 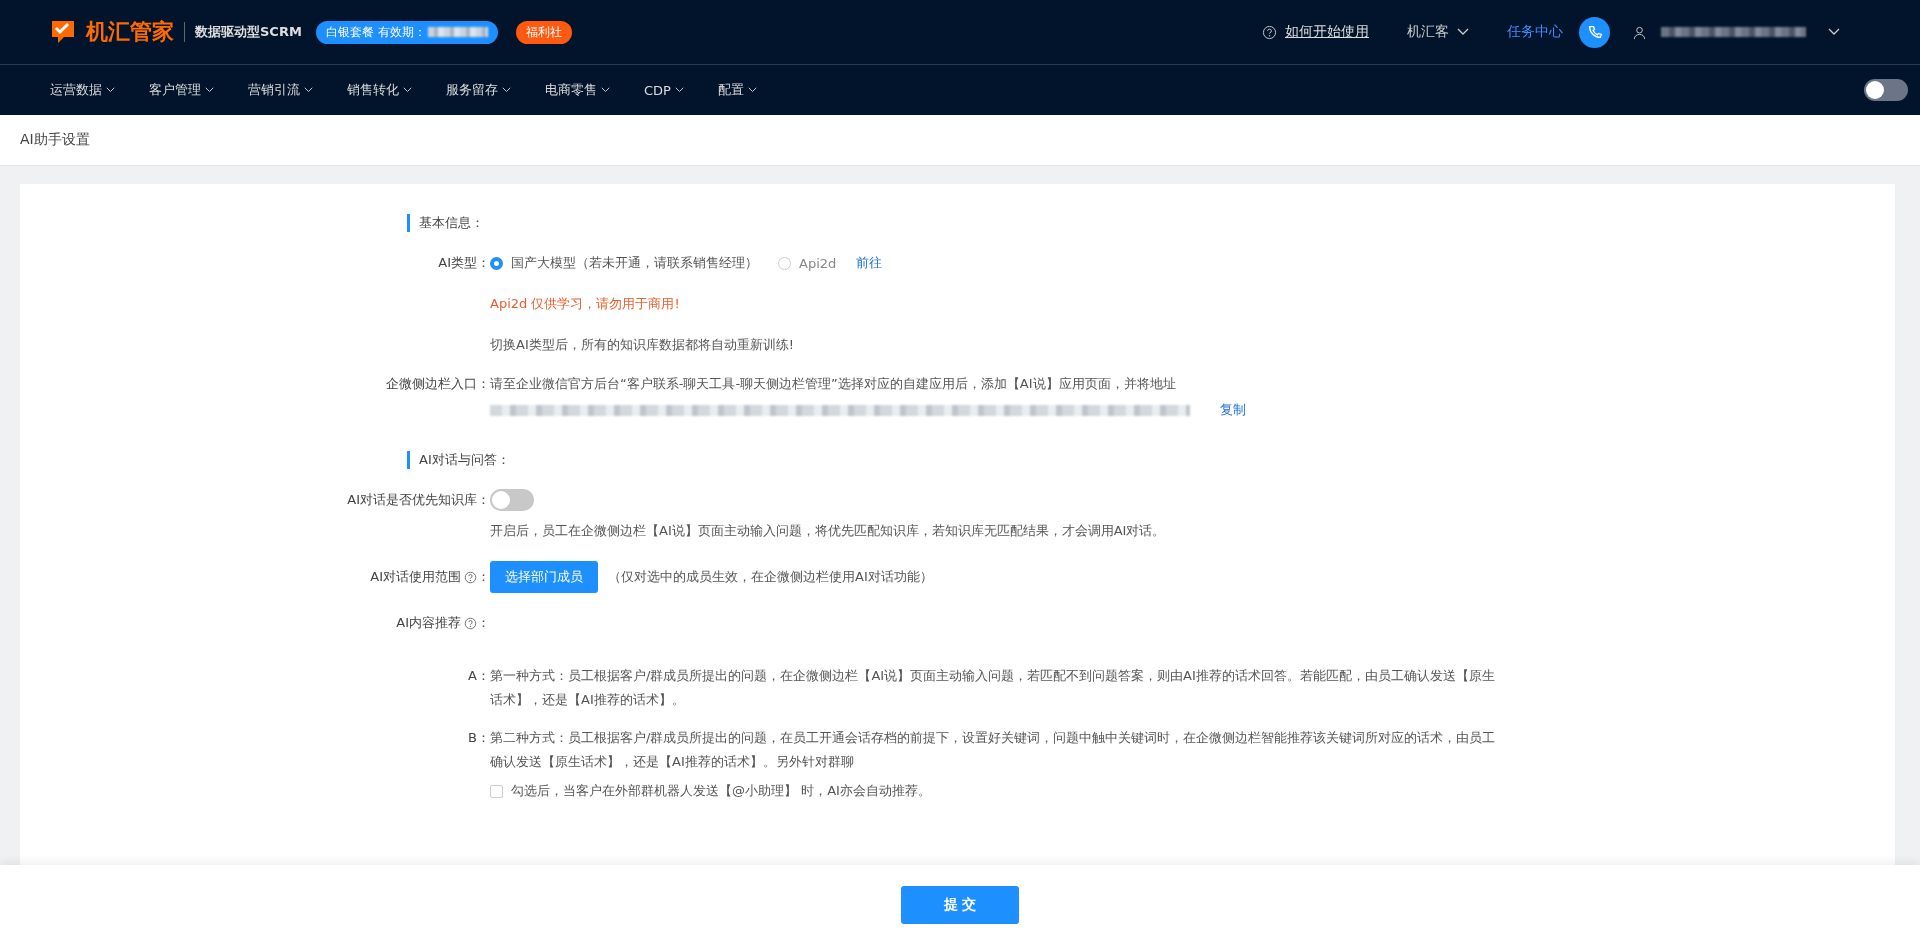 I want to click on nav-menu-item: 电商零售, so click(x=577, y=90).